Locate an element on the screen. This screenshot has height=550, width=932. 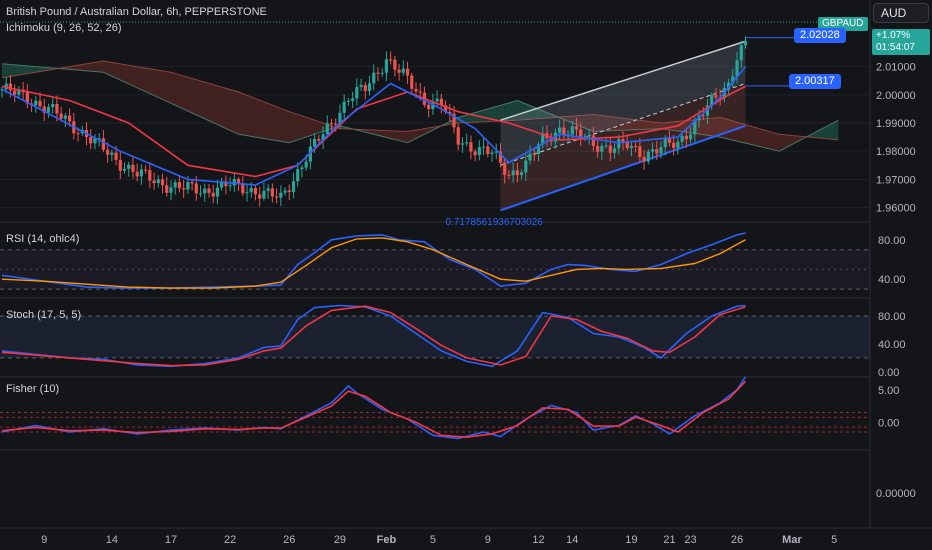
time-axis-tick: 29 is located at coordinates (340, 540).